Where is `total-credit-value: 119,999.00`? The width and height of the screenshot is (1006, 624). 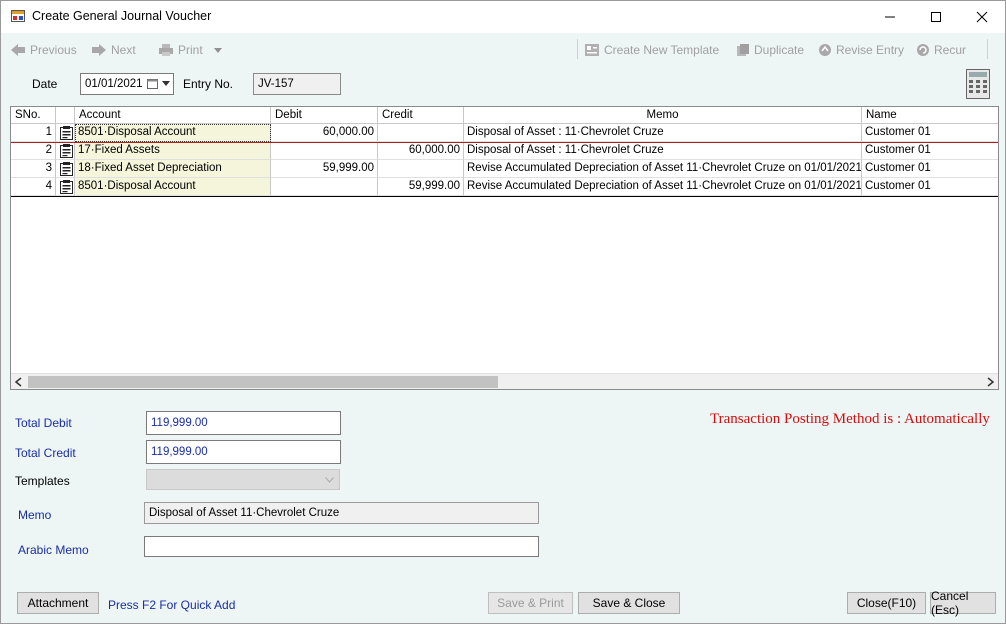
total-credit-value: 119,999.00 is located at coordinates (179, 452).